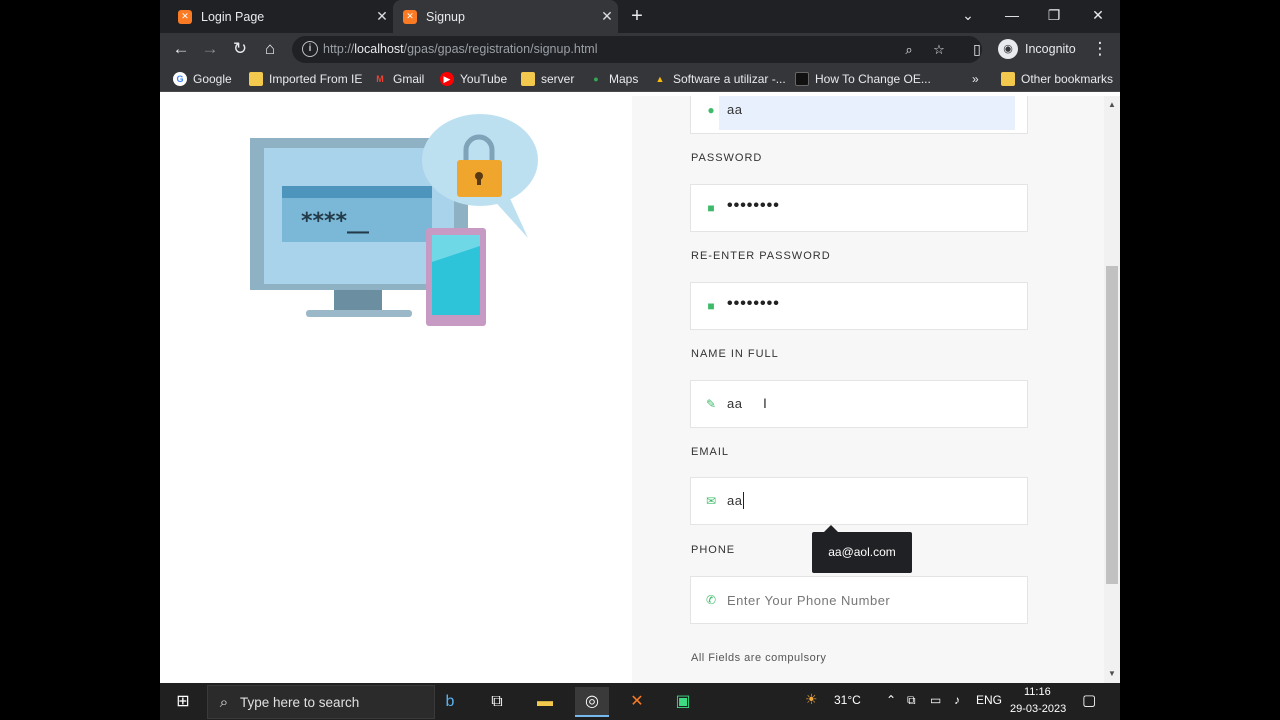 The height and width of the screenshot is (720, 1280). I want to click on tab-login-page: ✕ Login Page ✕, so click(280, 16).